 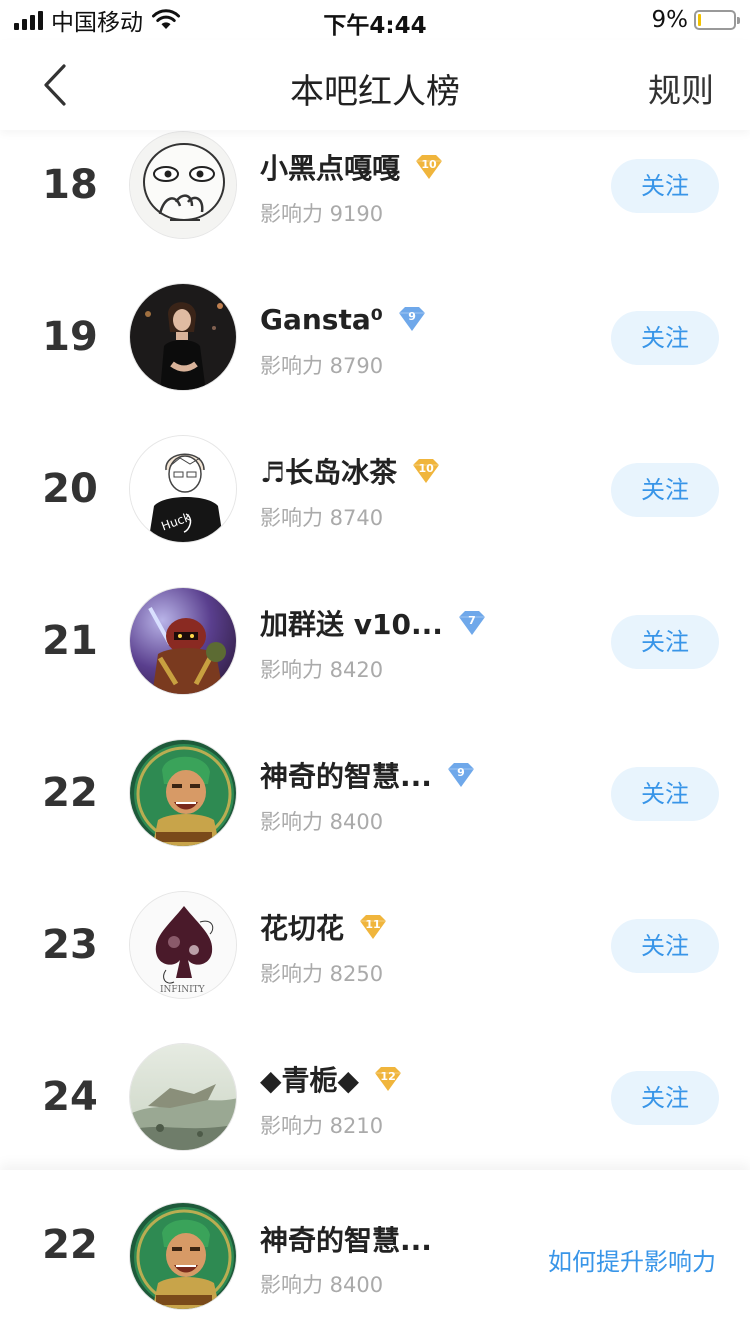 What do you see at coordinates (322, 822) in the screenshot?
I see `influence-score: 影响力 8400` at bounding box center [322, 822].